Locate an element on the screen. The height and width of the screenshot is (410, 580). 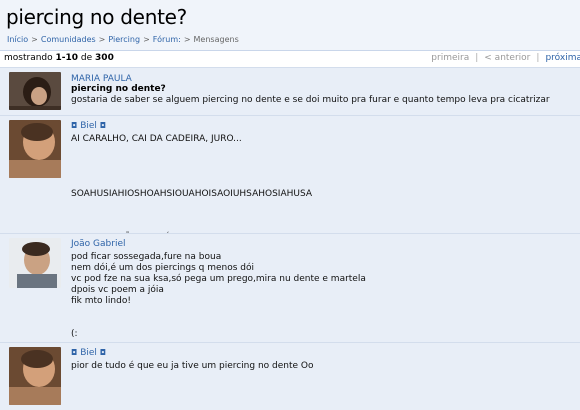
showing-count: mostrando 1-10 de 300 is located at coordinates (59, 58).